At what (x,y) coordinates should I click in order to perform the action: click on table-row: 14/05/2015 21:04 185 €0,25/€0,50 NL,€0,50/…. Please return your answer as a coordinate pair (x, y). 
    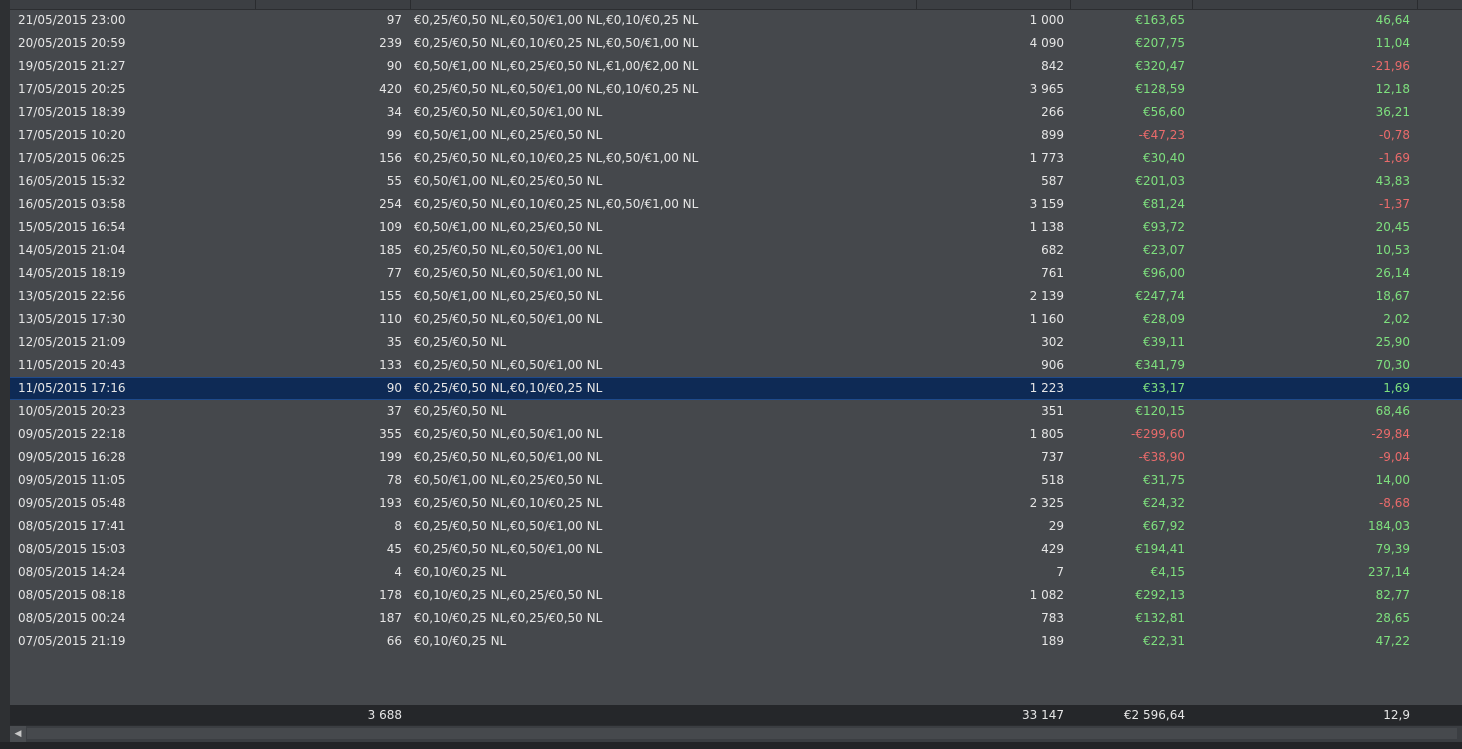
    Looking at the image, I should click on (736, 250).